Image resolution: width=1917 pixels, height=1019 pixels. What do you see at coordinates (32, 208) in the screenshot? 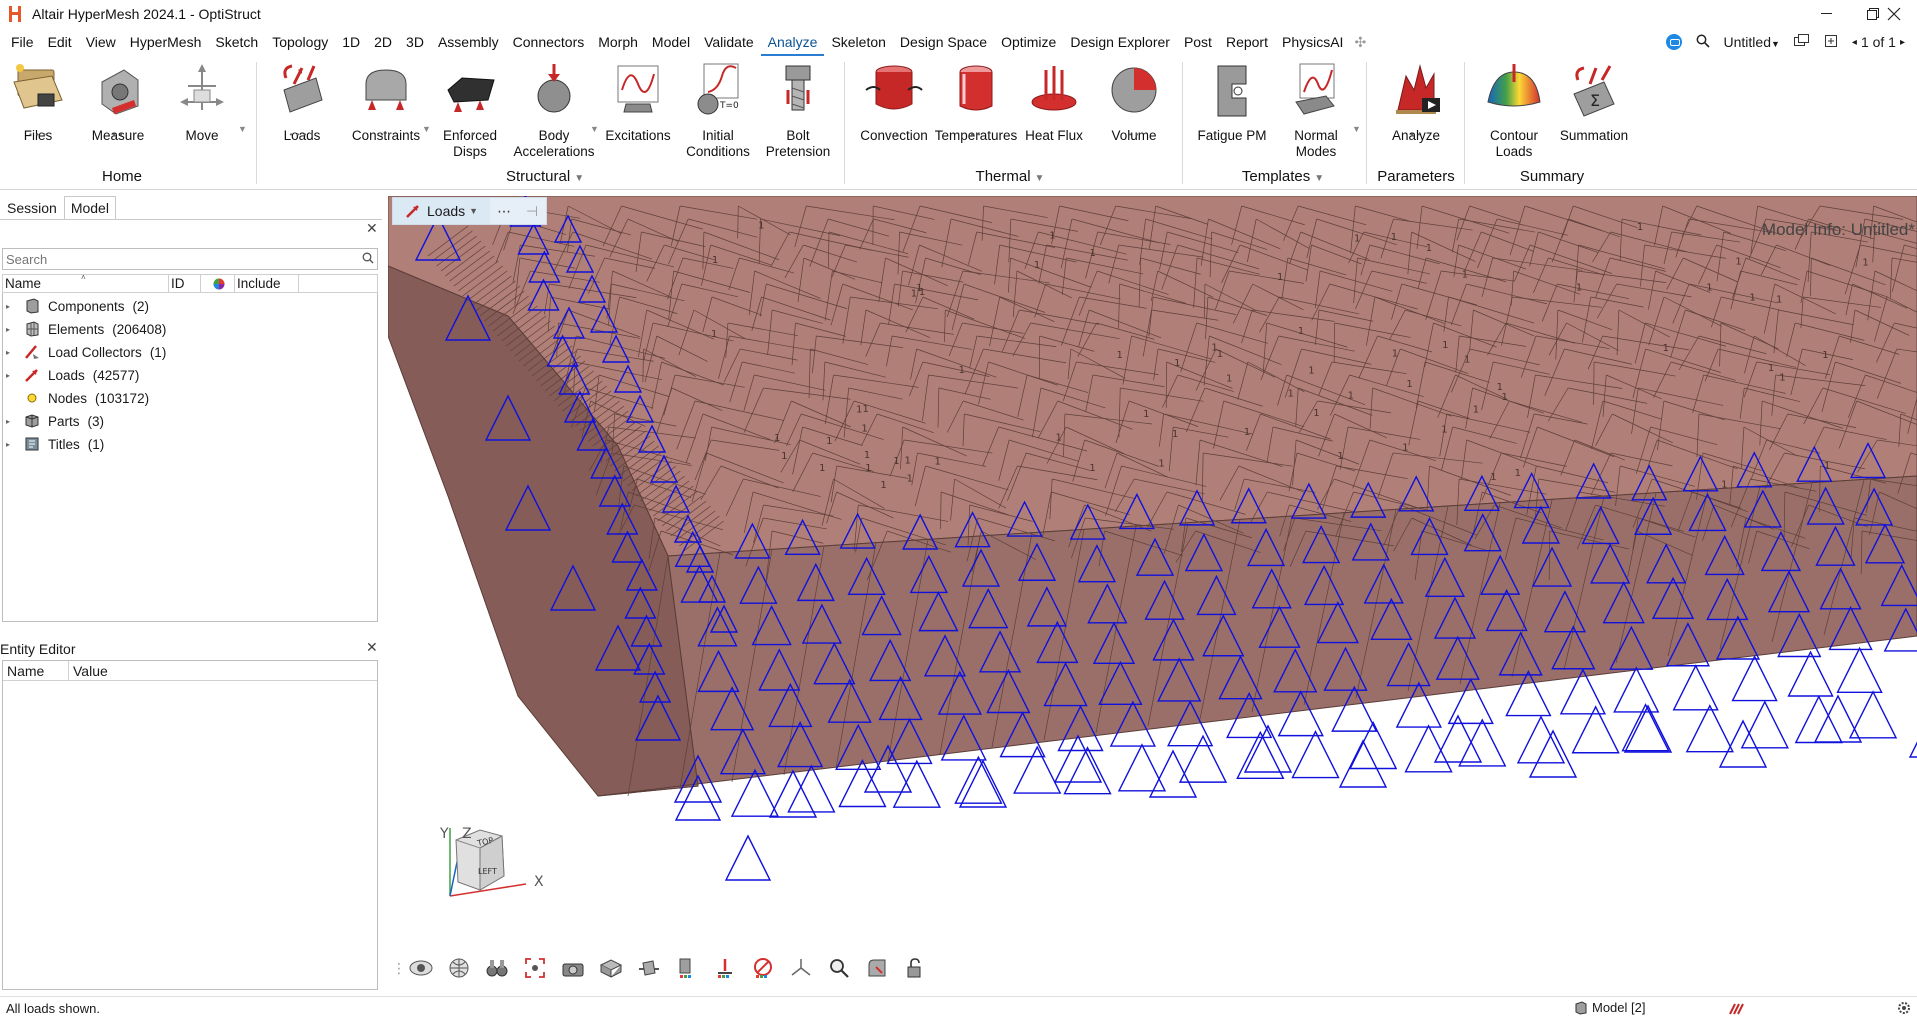
I see `tab-session: Session` at bounding box center [32, 208].